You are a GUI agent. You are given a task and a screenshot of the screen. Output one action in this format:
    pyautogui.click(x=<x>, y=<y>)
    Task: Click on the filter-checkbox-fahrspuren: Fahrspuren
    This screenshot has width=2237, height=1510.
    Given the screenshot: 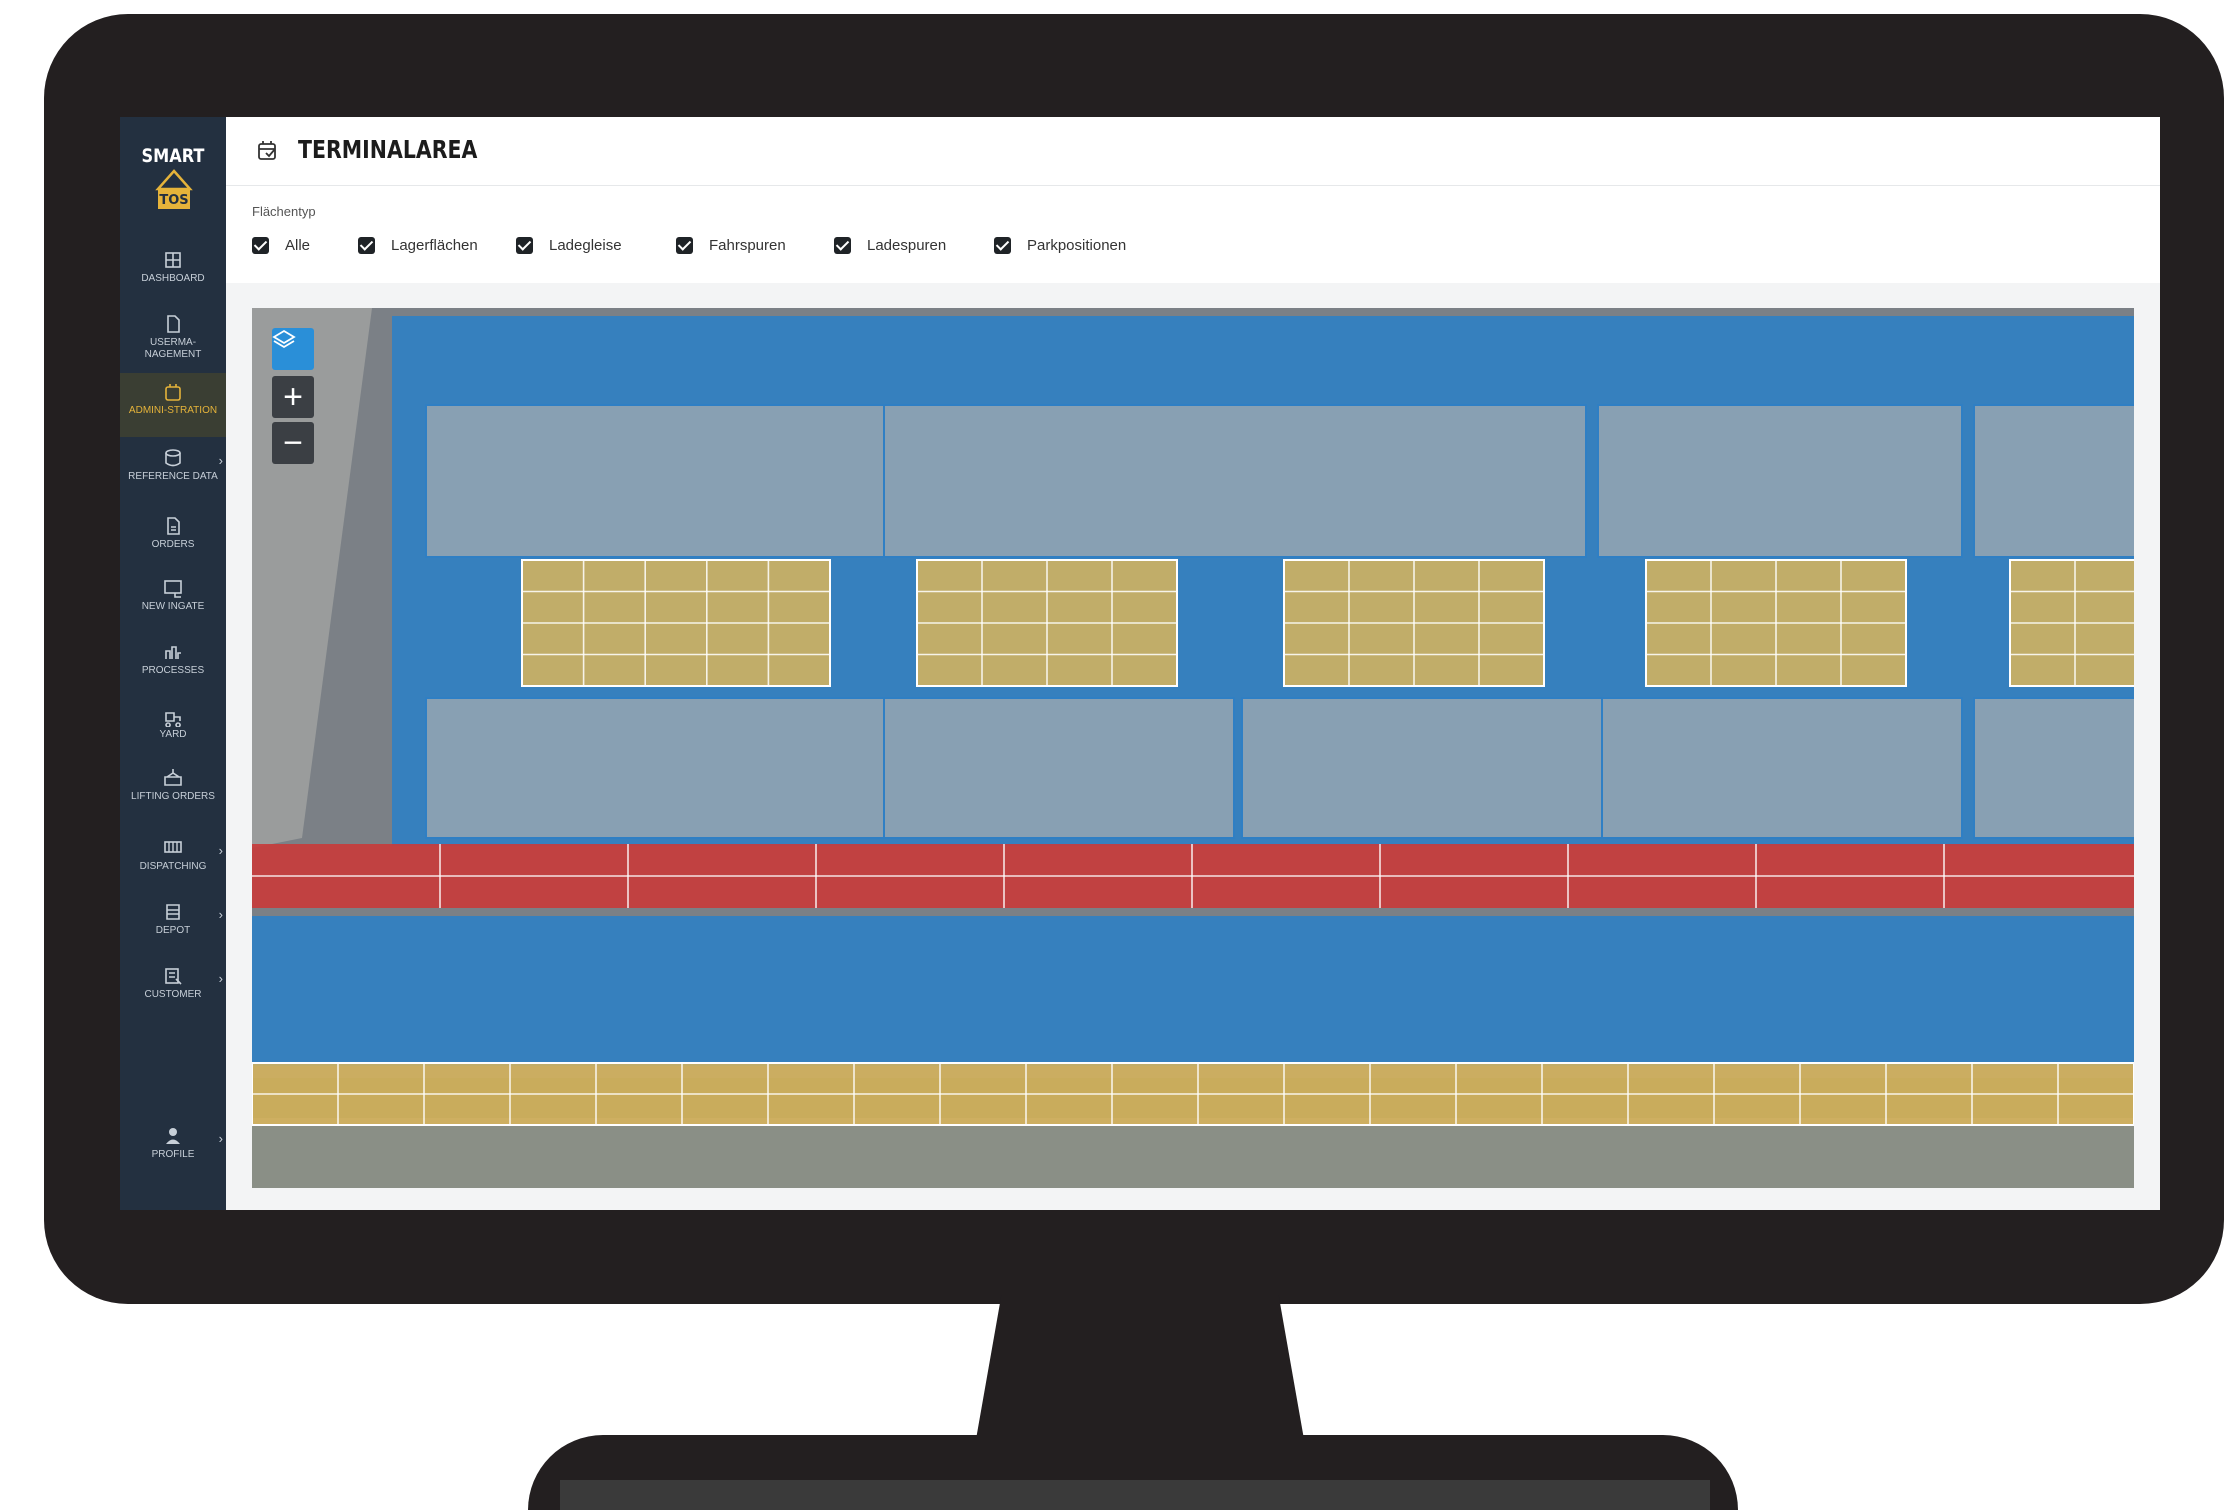 What is the action you would take?
    pyautogui.click(x=731, y=245)
    